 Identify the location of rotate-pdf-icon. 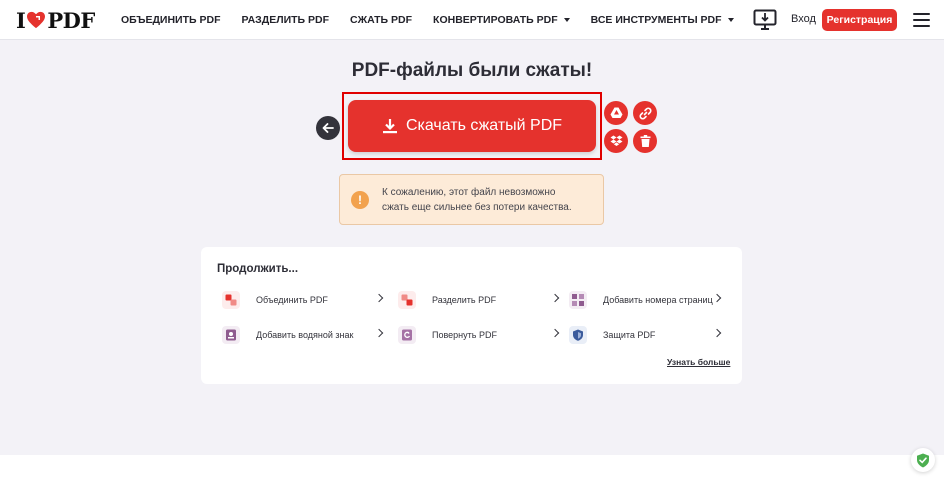
(407, 335).